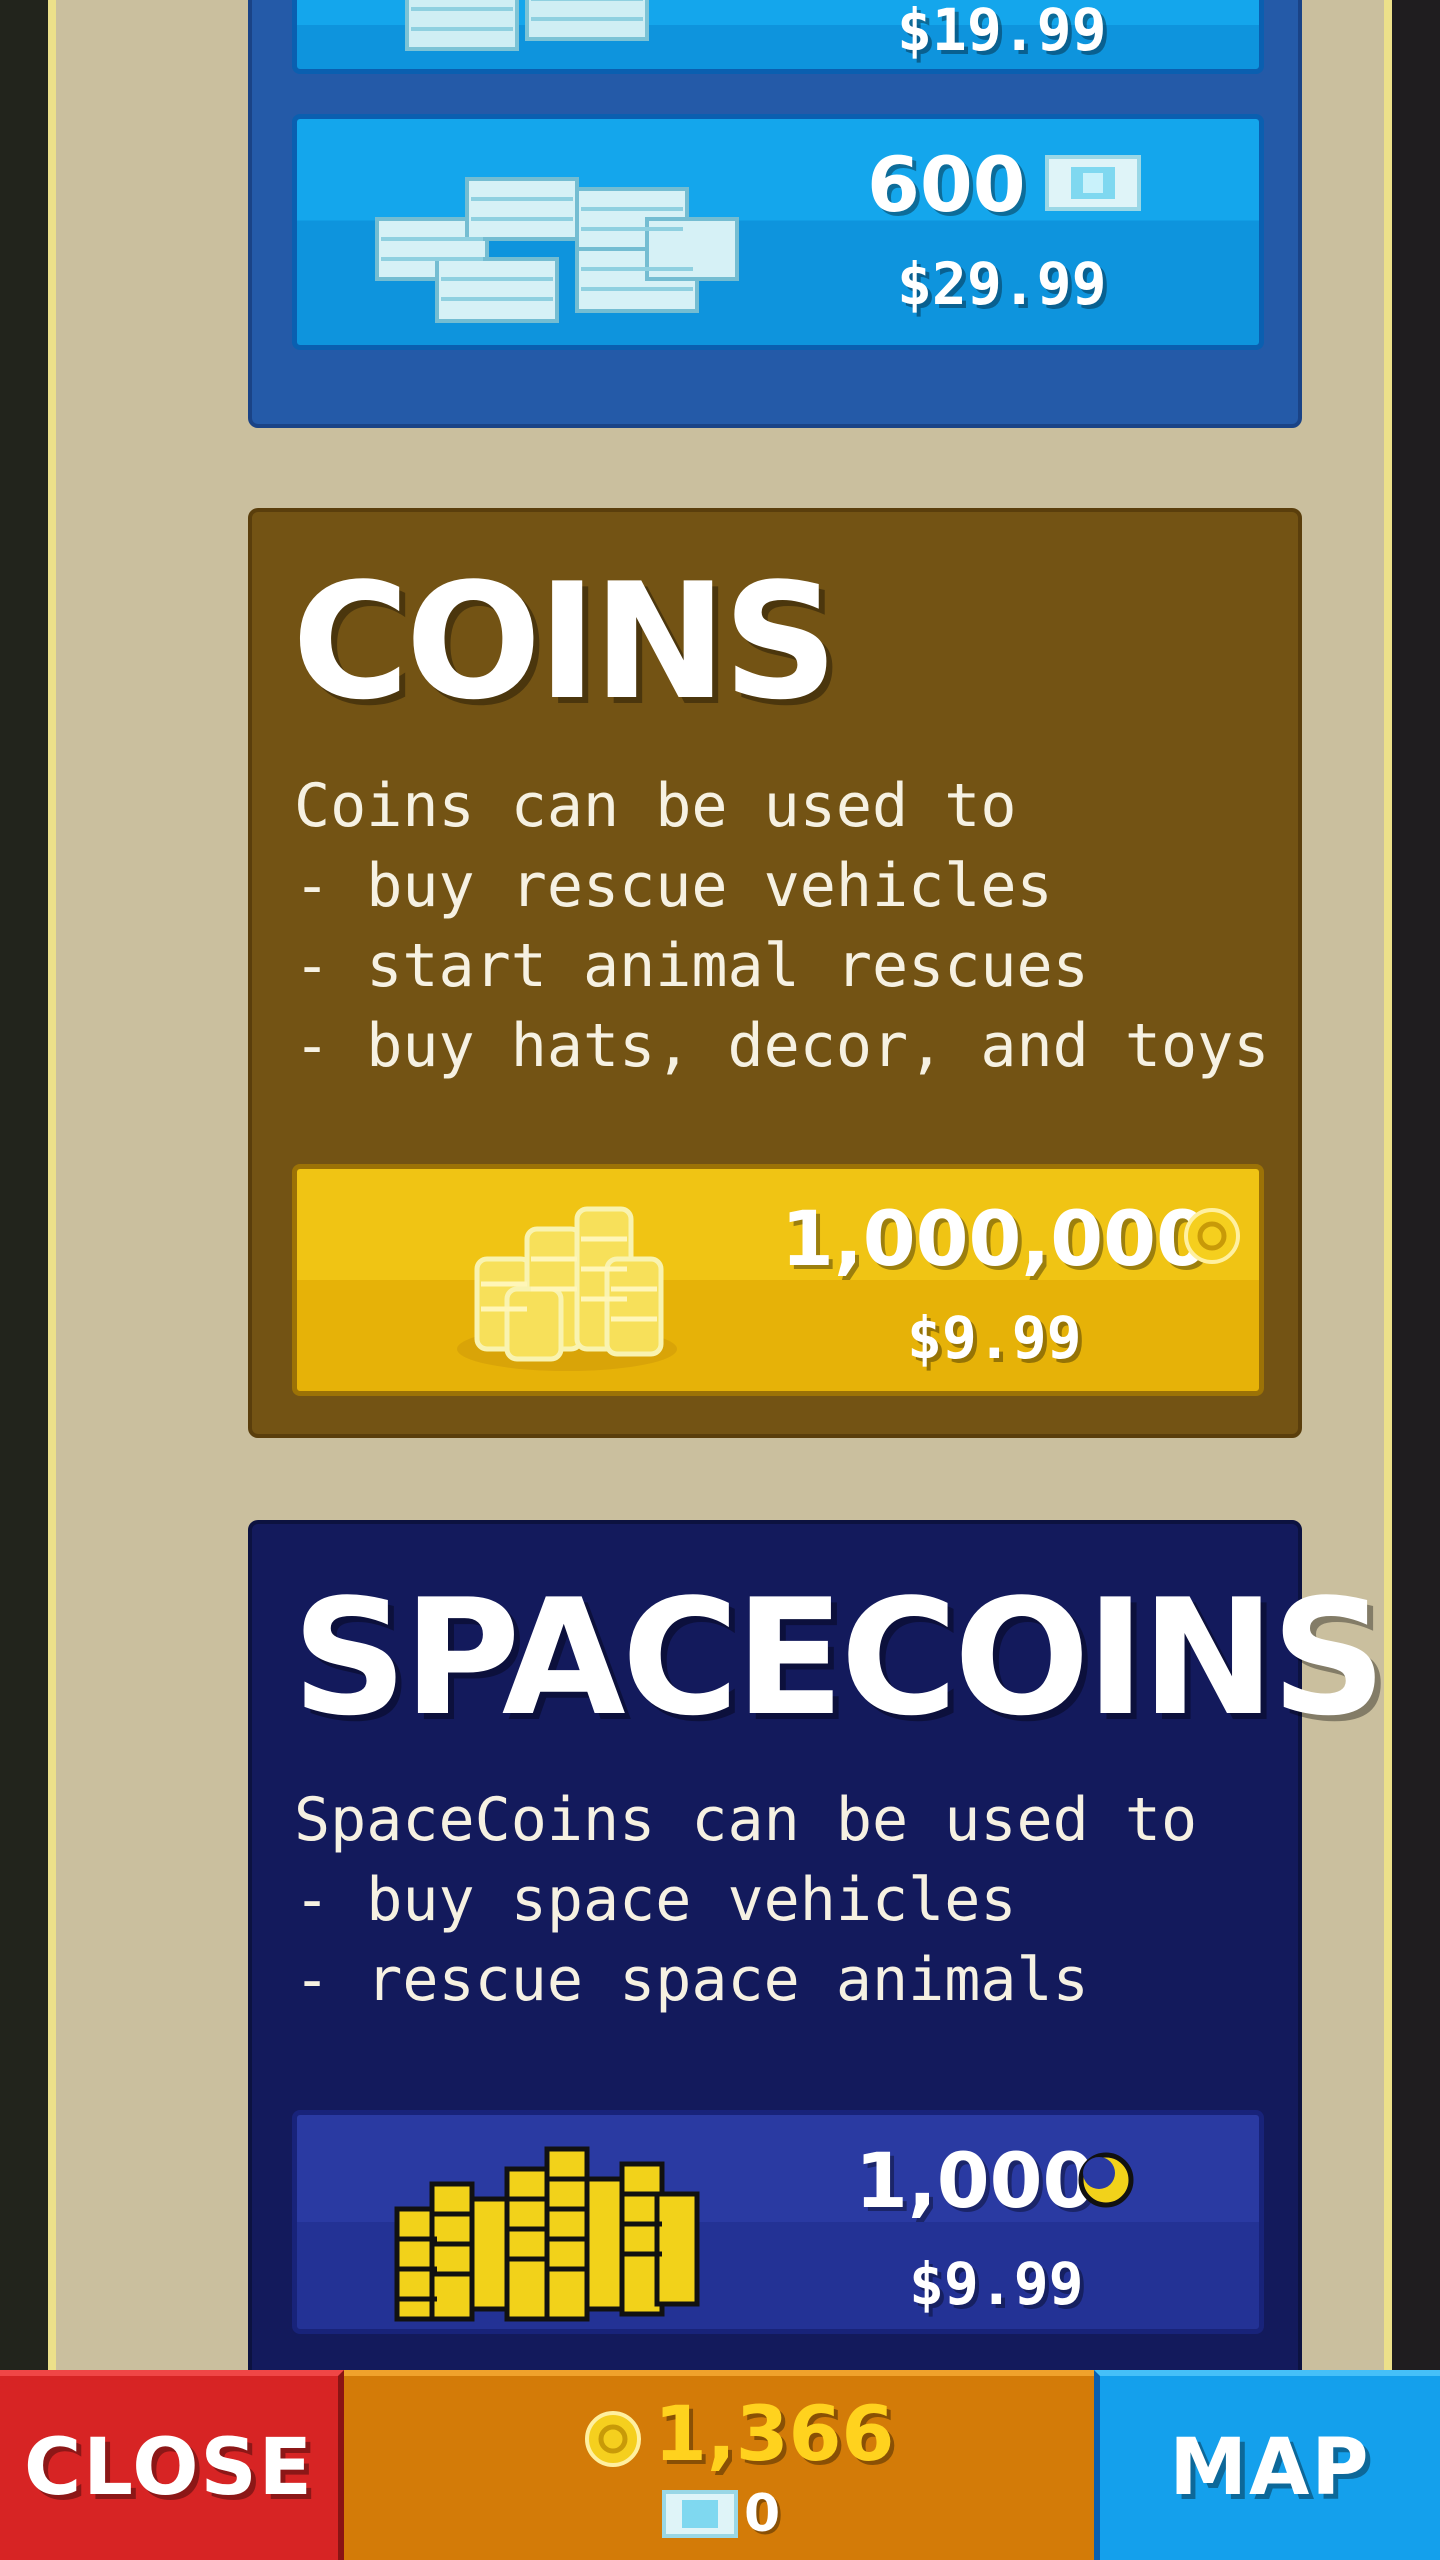 The height and width of the screenshot is (2560, 1440). I want to click on currency-balance: 1,366 0, so click(719, 2465).